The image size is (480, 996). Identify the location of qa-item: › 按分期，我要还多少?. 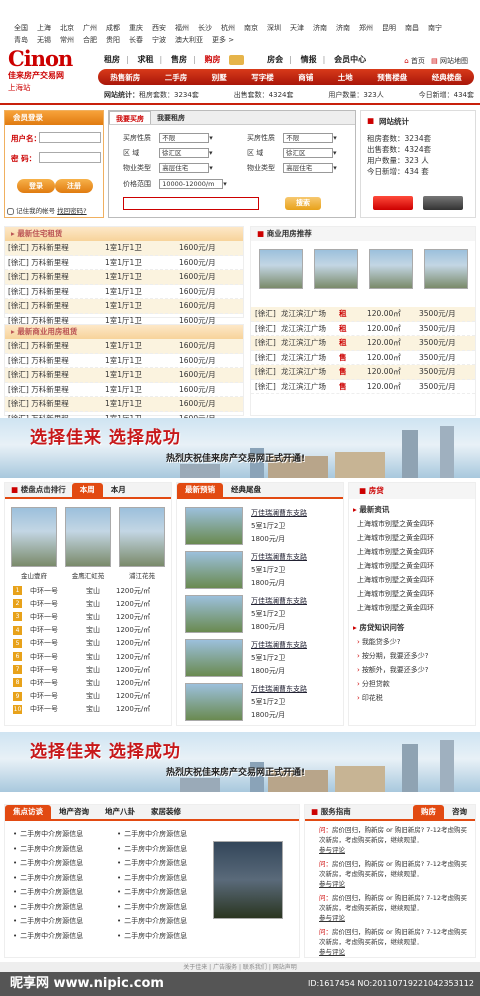
(416, 656).